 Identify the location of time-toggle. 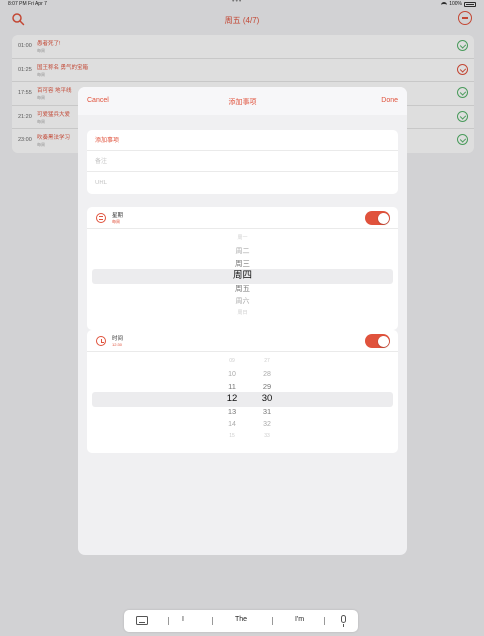
(377, 341).